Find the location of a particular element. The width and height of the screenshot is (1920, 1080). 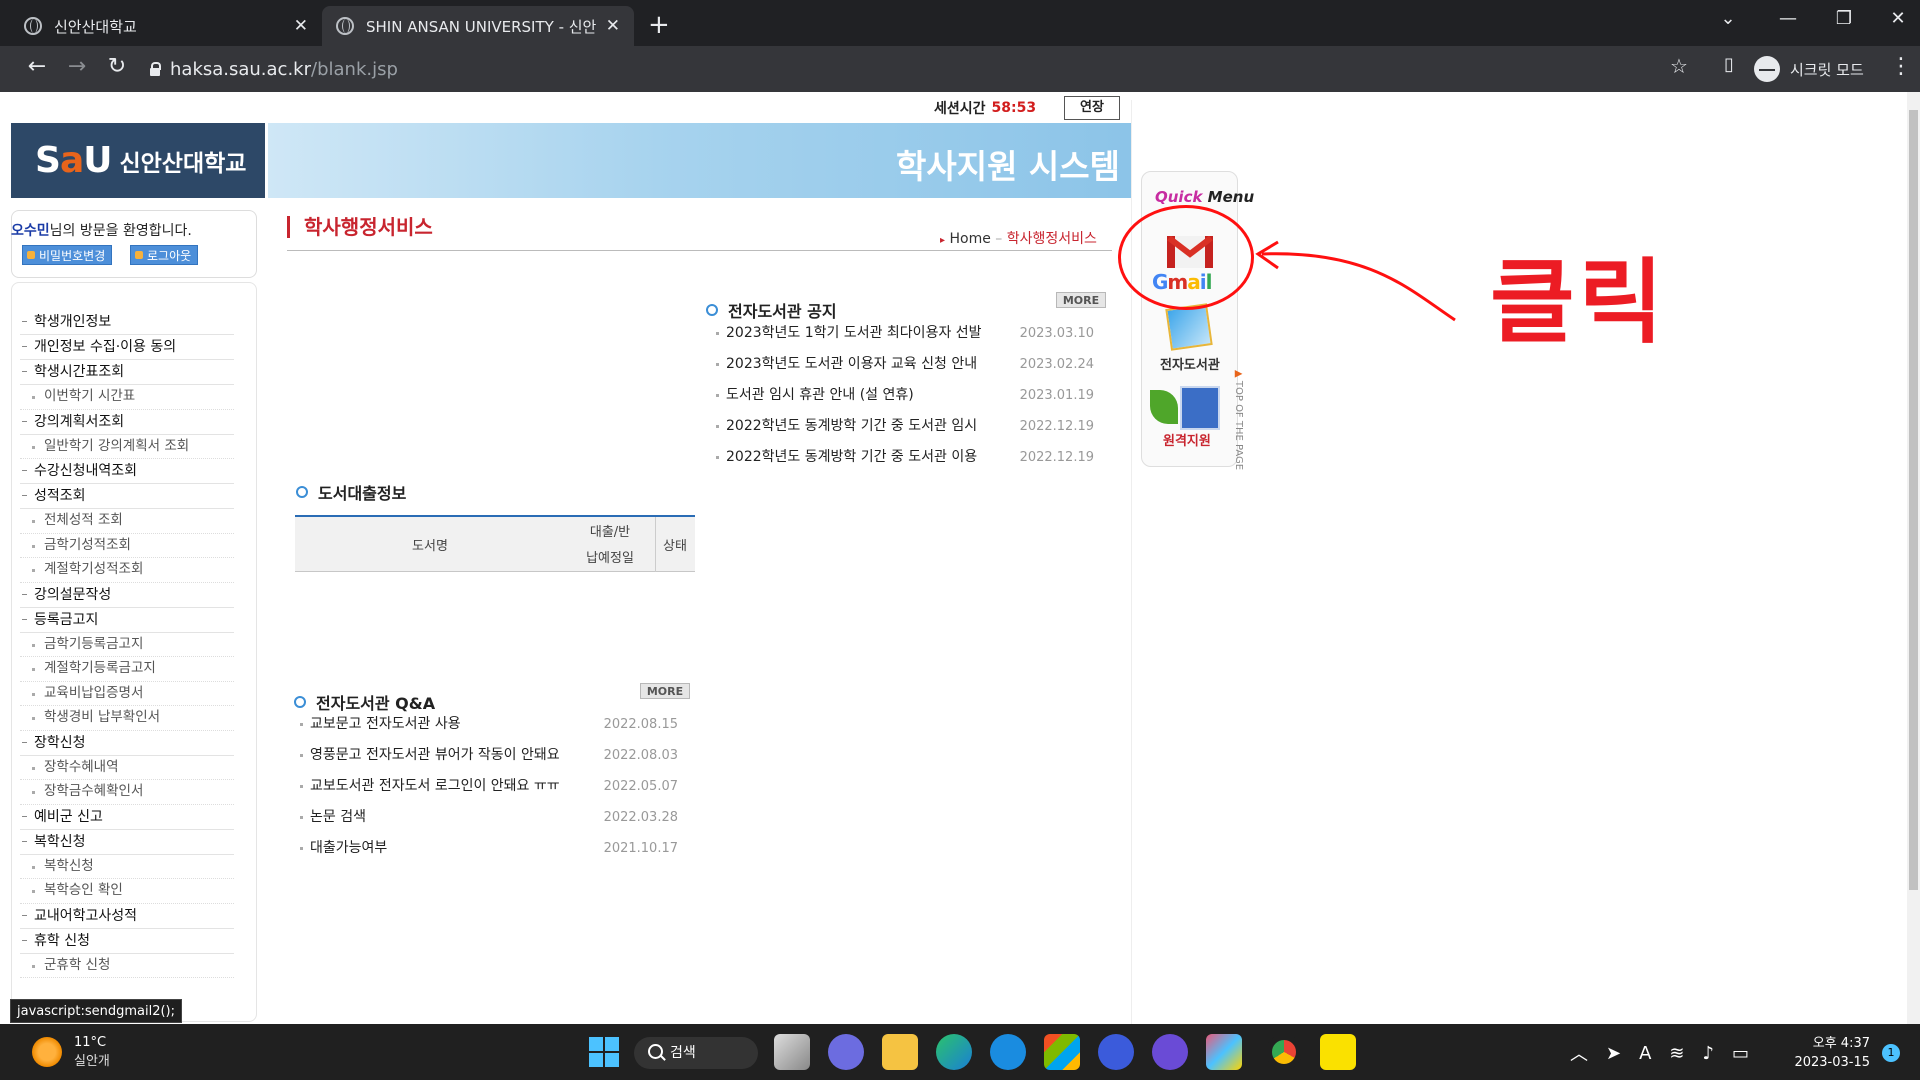

file-explorer-icon is located at coordinates (900, 1052).